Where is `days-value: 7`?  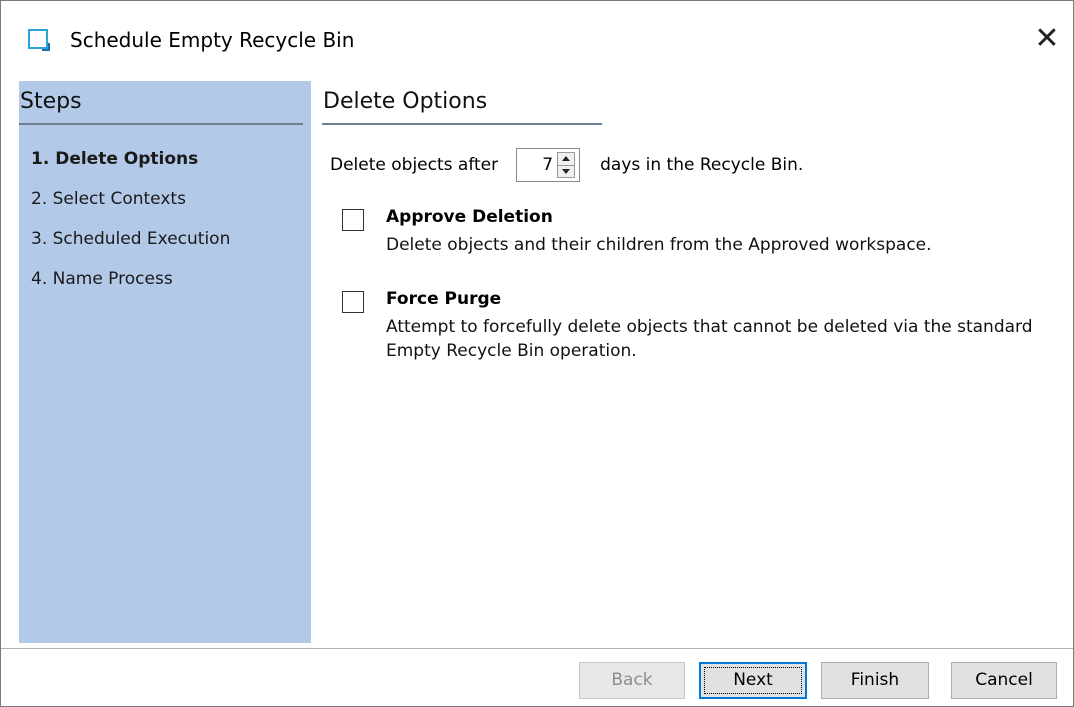 days-value: 7 is located at coordinates (537, 165).